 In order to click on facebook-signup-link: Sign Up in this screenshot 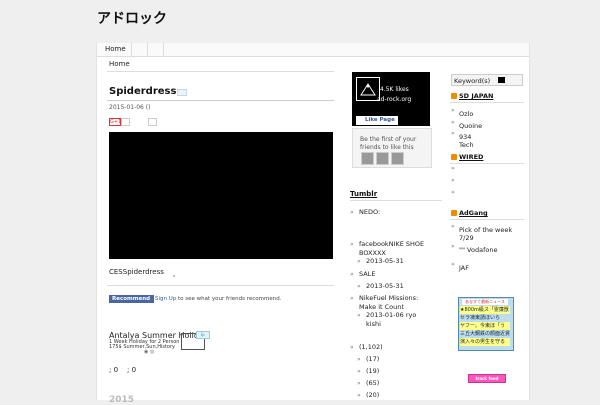, I will do `click(165, 299)`.